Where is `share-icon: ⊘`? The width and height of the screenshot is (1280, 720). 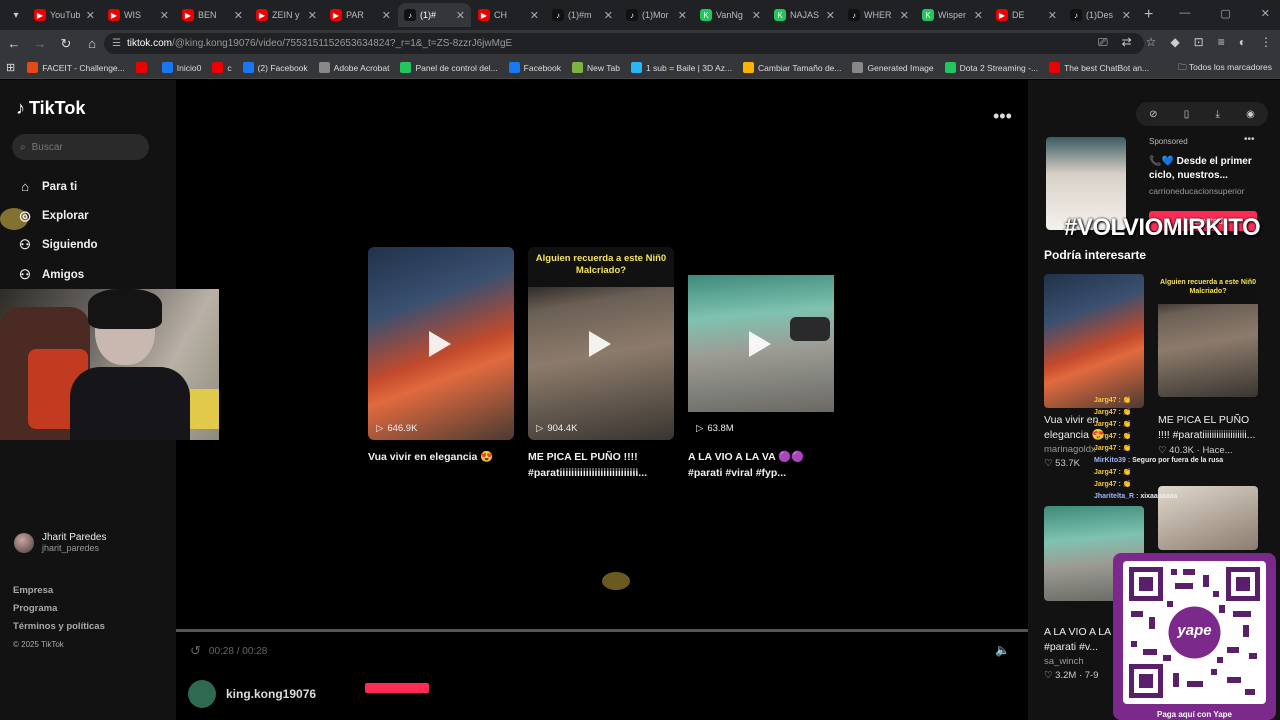
share-icon: ⊘ is located at coordinates (1153, 114).